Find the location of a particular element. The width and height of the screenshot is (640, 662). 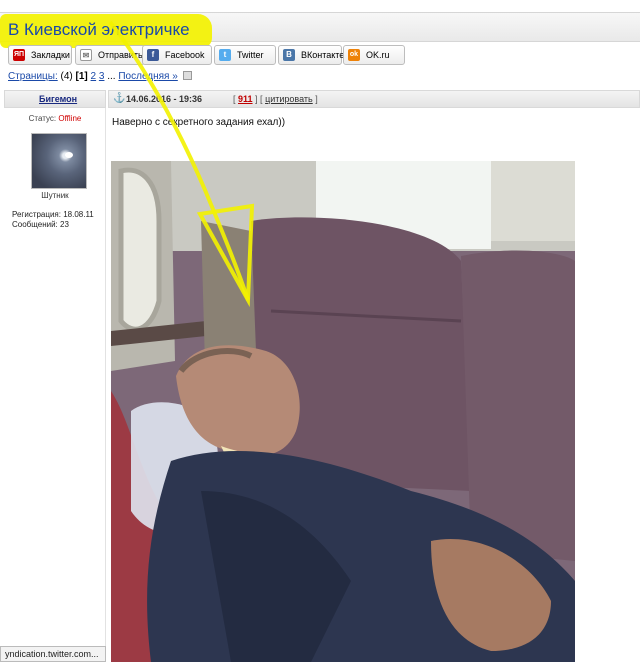

post-actions: [ 911 ] [ цитировать ] is located at coordinates (275, 99).